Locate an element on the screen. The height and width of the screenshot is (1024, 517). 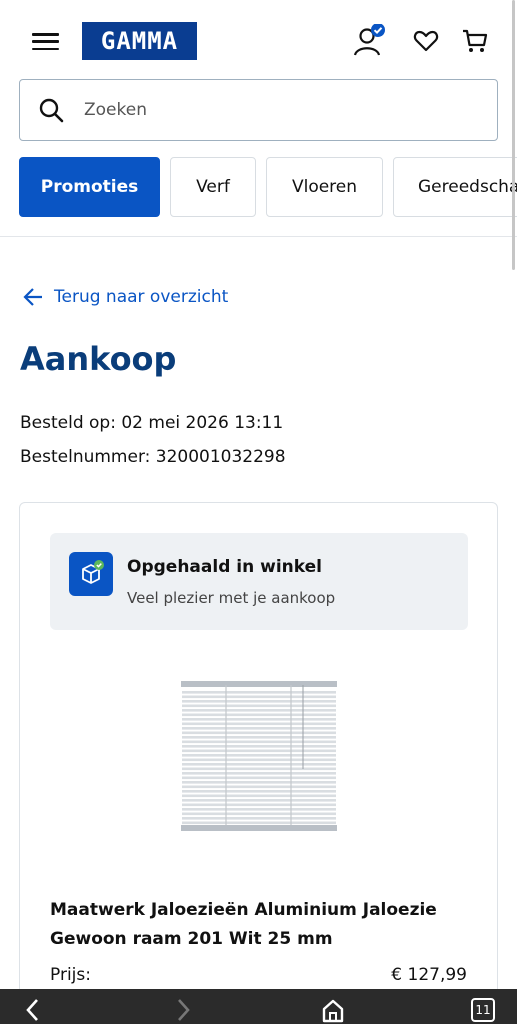
heart-icon is located at coordinates (426, 41).